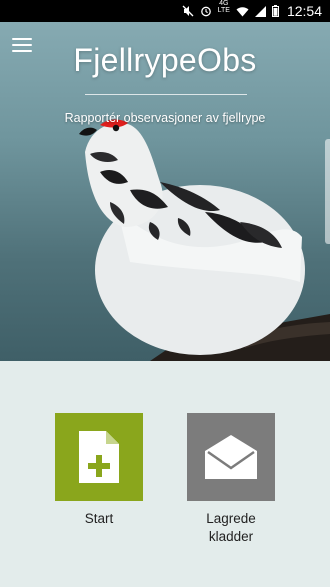 This screenshot has height=587, width=330. What do you see at coordinates (165, 118) in the screenshot?
I see `app-subtitle: Rapportér observasjoner av fjellrype` at bounding box center [165, 118].